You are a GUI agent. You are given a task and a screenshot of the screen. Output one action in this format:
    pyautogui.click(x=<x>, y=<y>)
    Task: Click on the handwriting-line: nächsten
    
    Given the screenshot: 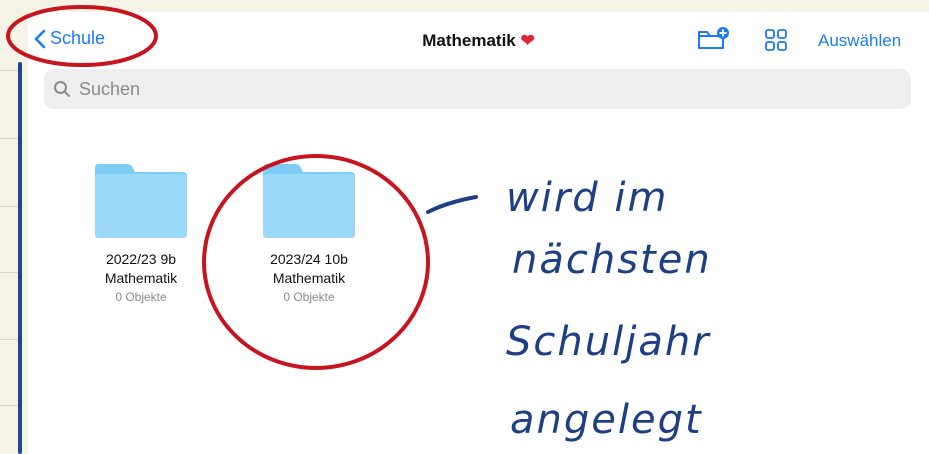 What is the action you would take?
    pyautogui.click(x=612, y=260)
    